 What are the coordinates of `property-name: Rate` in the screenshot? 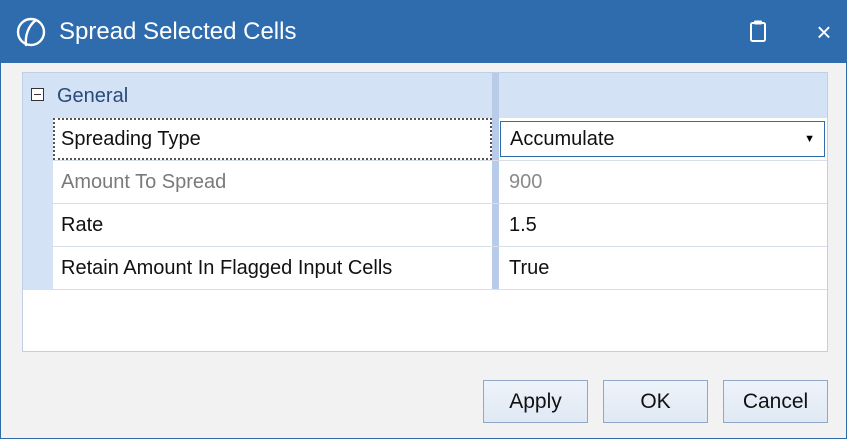 It's located at (272, 225).